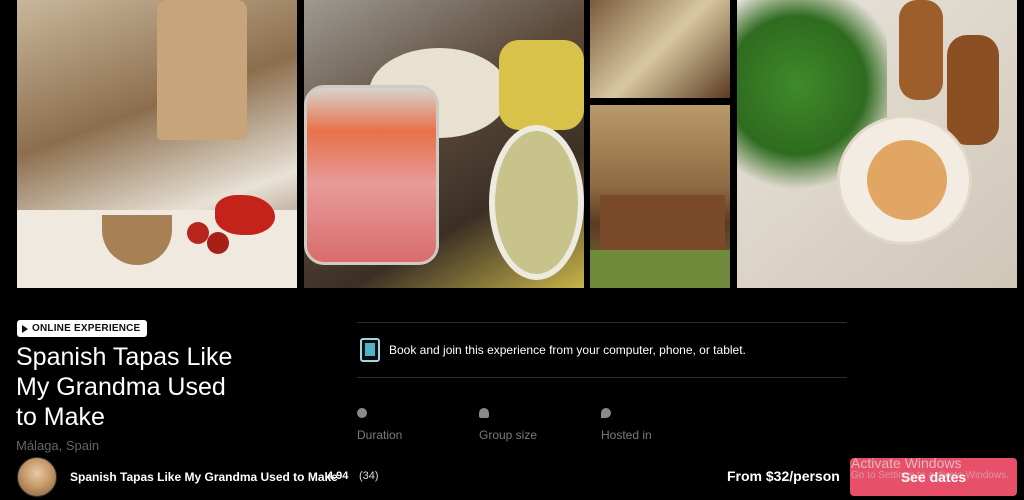  Describe the element at coordinates (783, 476) in the screenshot. I see `price-text: From $32/person` at that location.